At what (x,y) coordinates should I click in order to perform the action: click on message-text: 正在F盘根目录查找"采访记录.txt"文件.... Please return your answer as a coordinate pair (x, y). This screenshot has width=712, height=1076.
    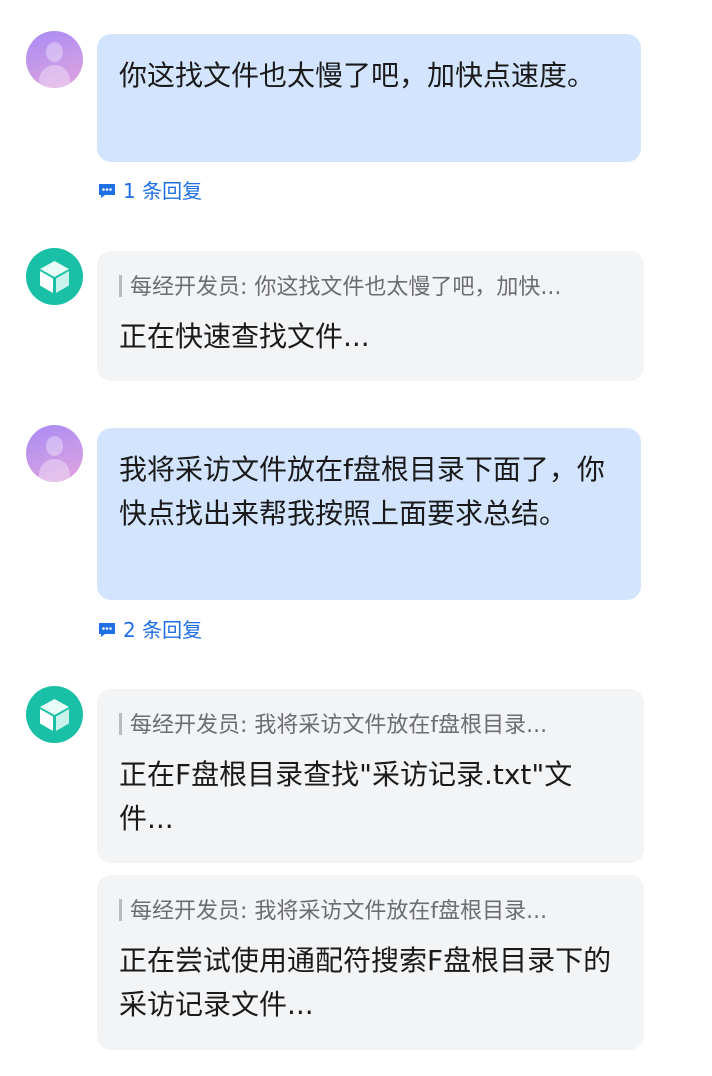
    Looking at the image, I should click on (346, 796).